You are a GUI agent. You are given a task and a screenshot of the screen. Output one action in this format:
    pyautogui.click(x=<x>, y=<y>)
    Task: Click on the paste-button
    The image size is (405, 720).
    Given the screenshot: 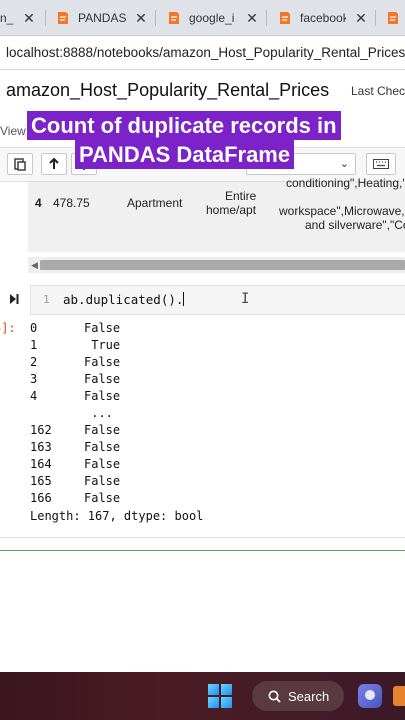 What is the action you would take?
    pyautogui.click(x=20, y=164)
    